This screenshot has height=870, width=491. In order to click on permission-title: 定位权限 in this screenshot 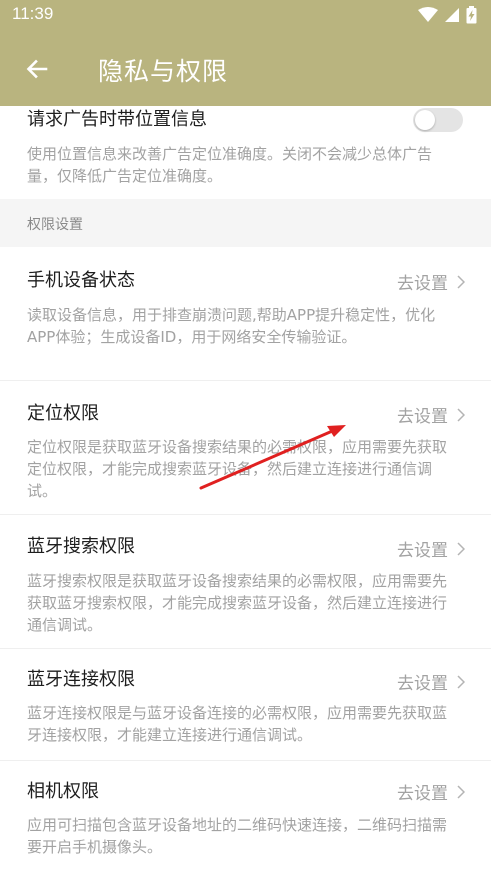, I will do `click(63, 413)`.